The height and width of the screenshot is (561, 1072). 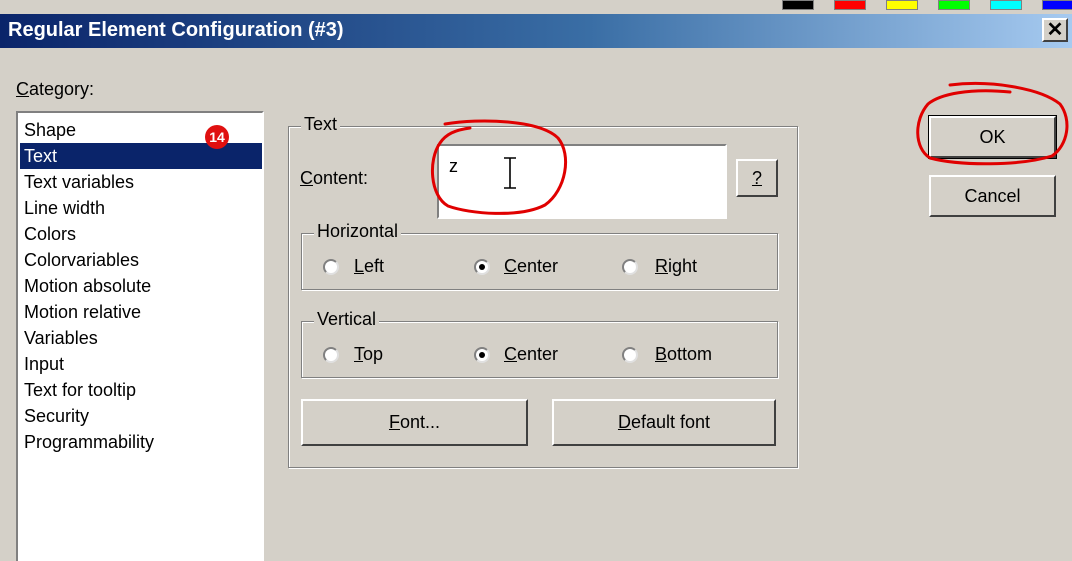 I want to click on title-bar: Regular Element Configuration (#3) ✕, so click(x=536, y=31).